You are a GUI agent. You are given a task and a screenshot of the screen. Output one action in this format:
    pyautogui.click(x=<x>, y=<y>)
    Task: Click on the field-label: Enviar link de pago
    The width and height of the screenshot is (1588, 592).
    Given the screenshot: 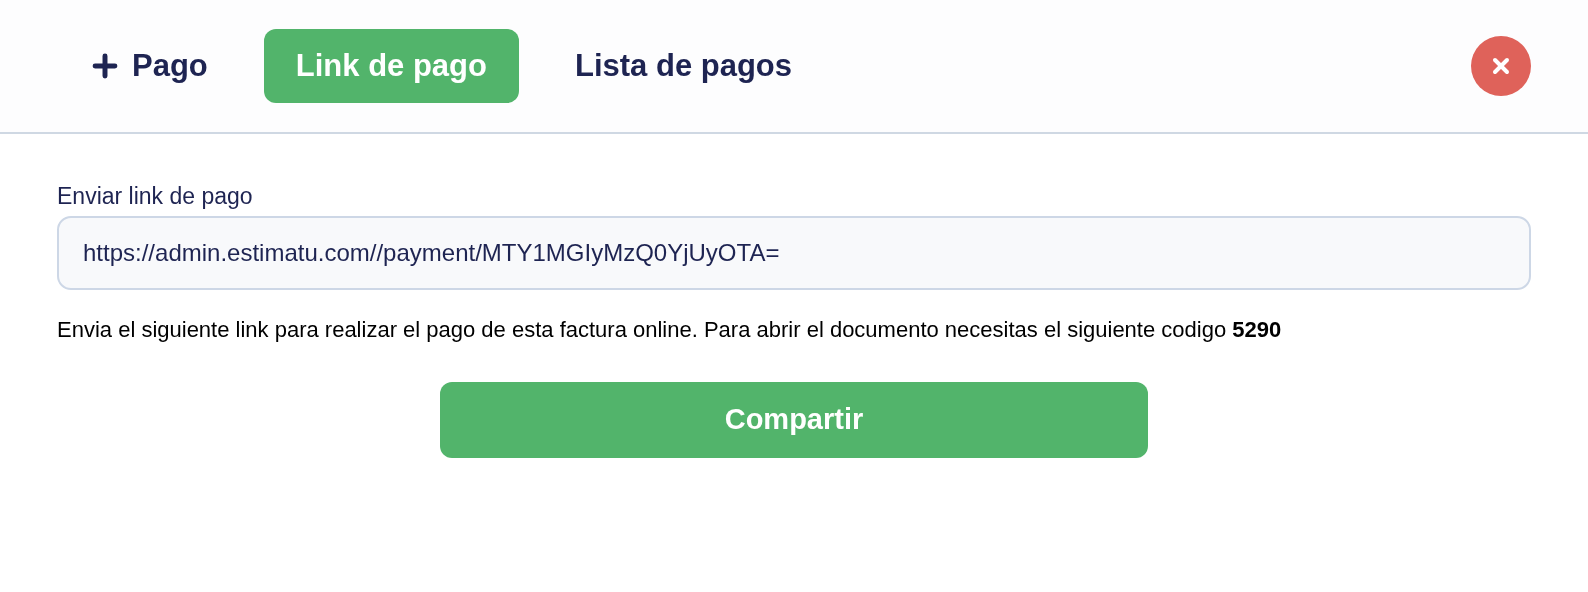 What is the action you would take?
    pyautogui.click(x=155, y=196)
    